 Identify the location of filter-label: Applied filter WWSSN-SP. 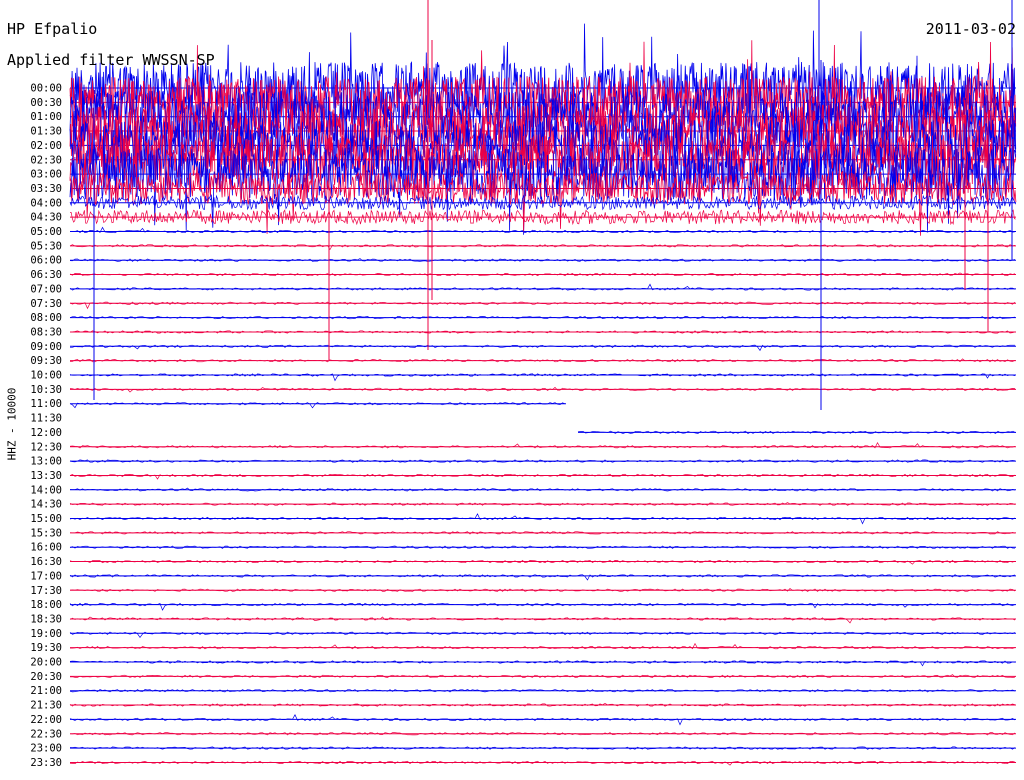
(111, 60).